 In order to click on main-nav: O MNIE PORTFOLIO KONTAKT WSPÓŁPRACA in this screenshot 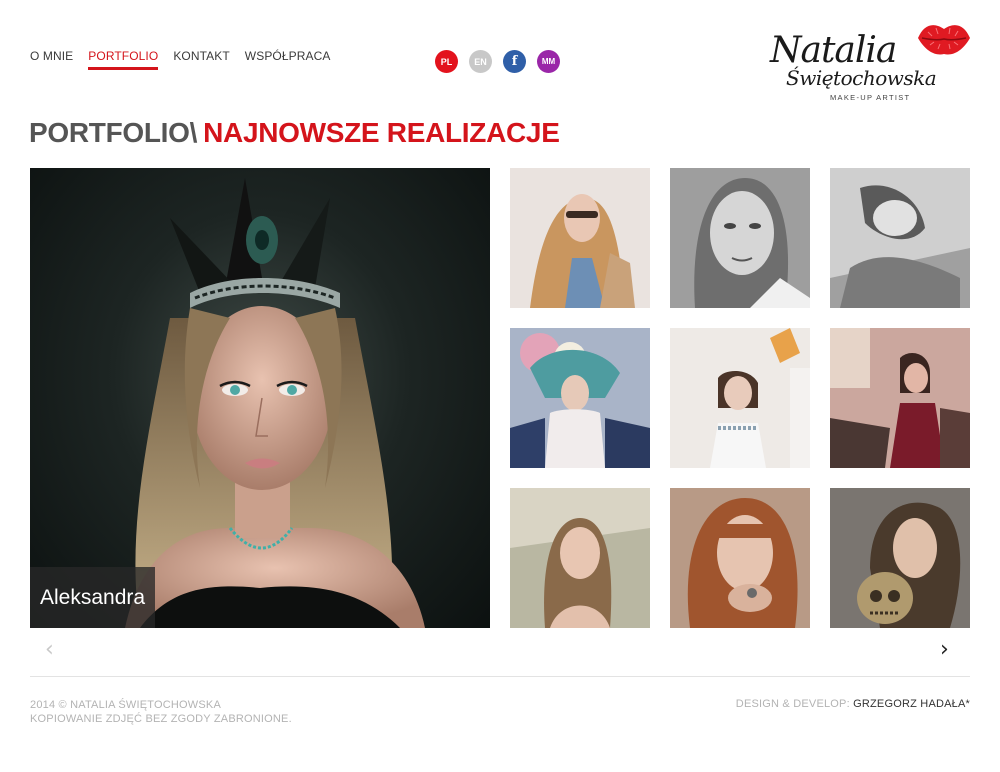, I will do `click(180, 59)`.